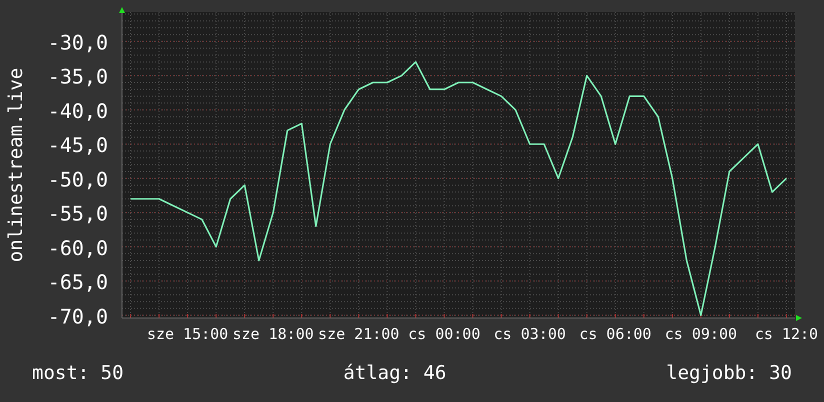  I want to click on y-axis-label: -55,0, so click(78, 214).